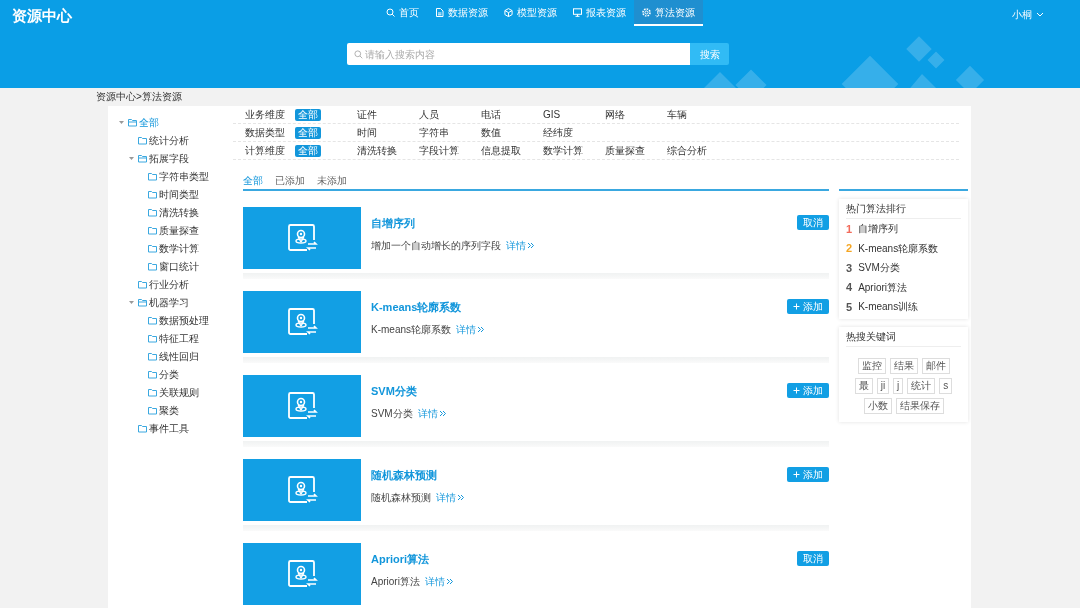 The width and height of the screenshot is (1080, 608). What do you see at coordinates (849, 287) in the screenshot?
I see `rank-number: 4` at bounding box center [849, 287].